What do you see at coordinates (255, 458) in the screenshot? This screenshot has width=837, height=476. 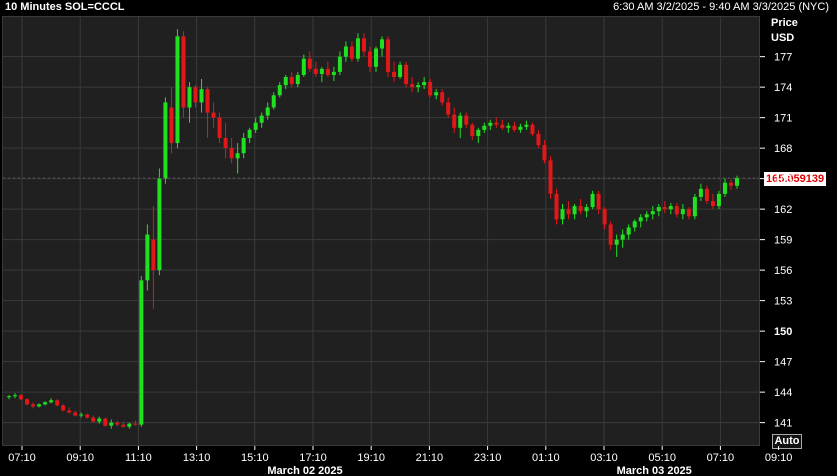 I see `x-tick-label: 15:10` at bounding box center [255, 458].